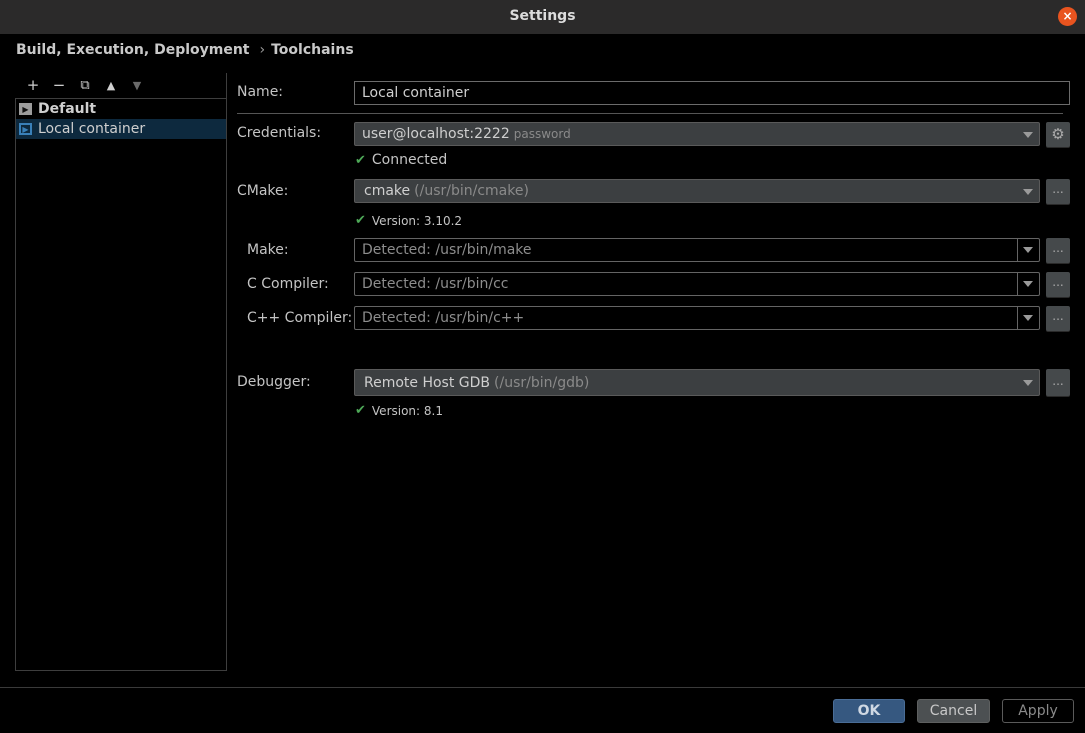 The width and height of the screenshot is (1085, 733). Describe the element at coordinates (1038, 711) in the screenshot. I see `apply-button: Apply` at that location.